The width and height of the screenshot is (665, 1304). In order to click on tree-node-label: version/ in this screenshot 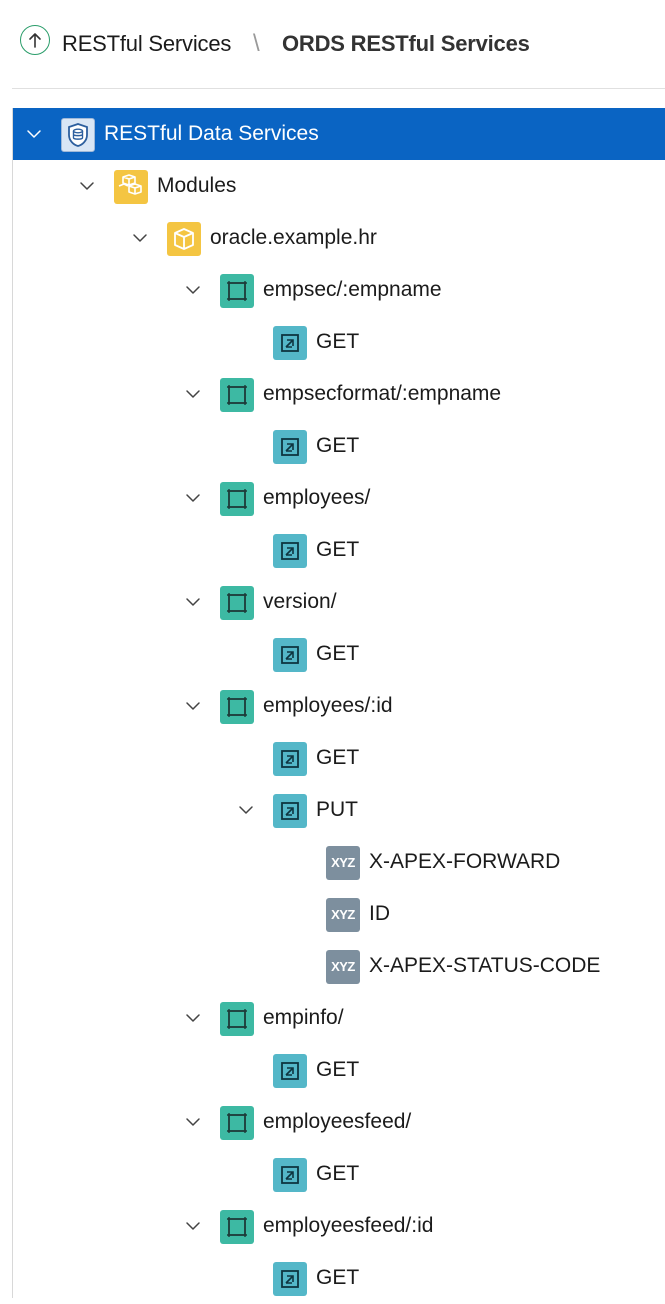, I will do `click(300, 601)`.